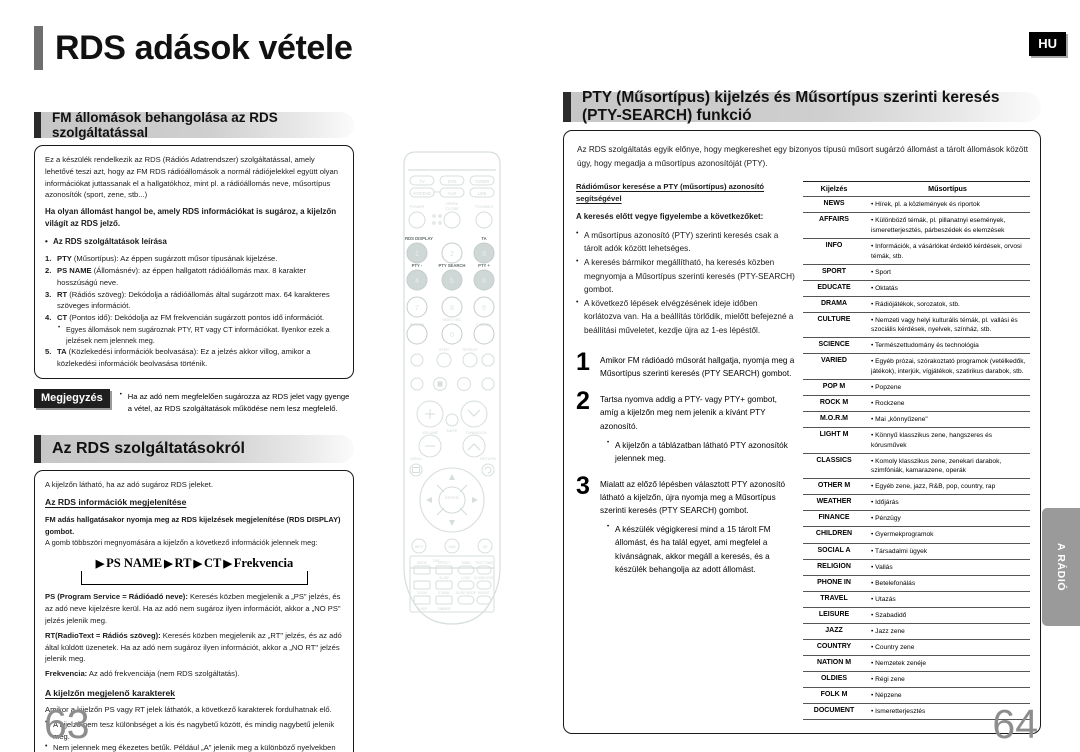  What do you see at coordinates (212, 563) in the screenshot?
I see `flow-step: CT` at bounding box center [212, 563].